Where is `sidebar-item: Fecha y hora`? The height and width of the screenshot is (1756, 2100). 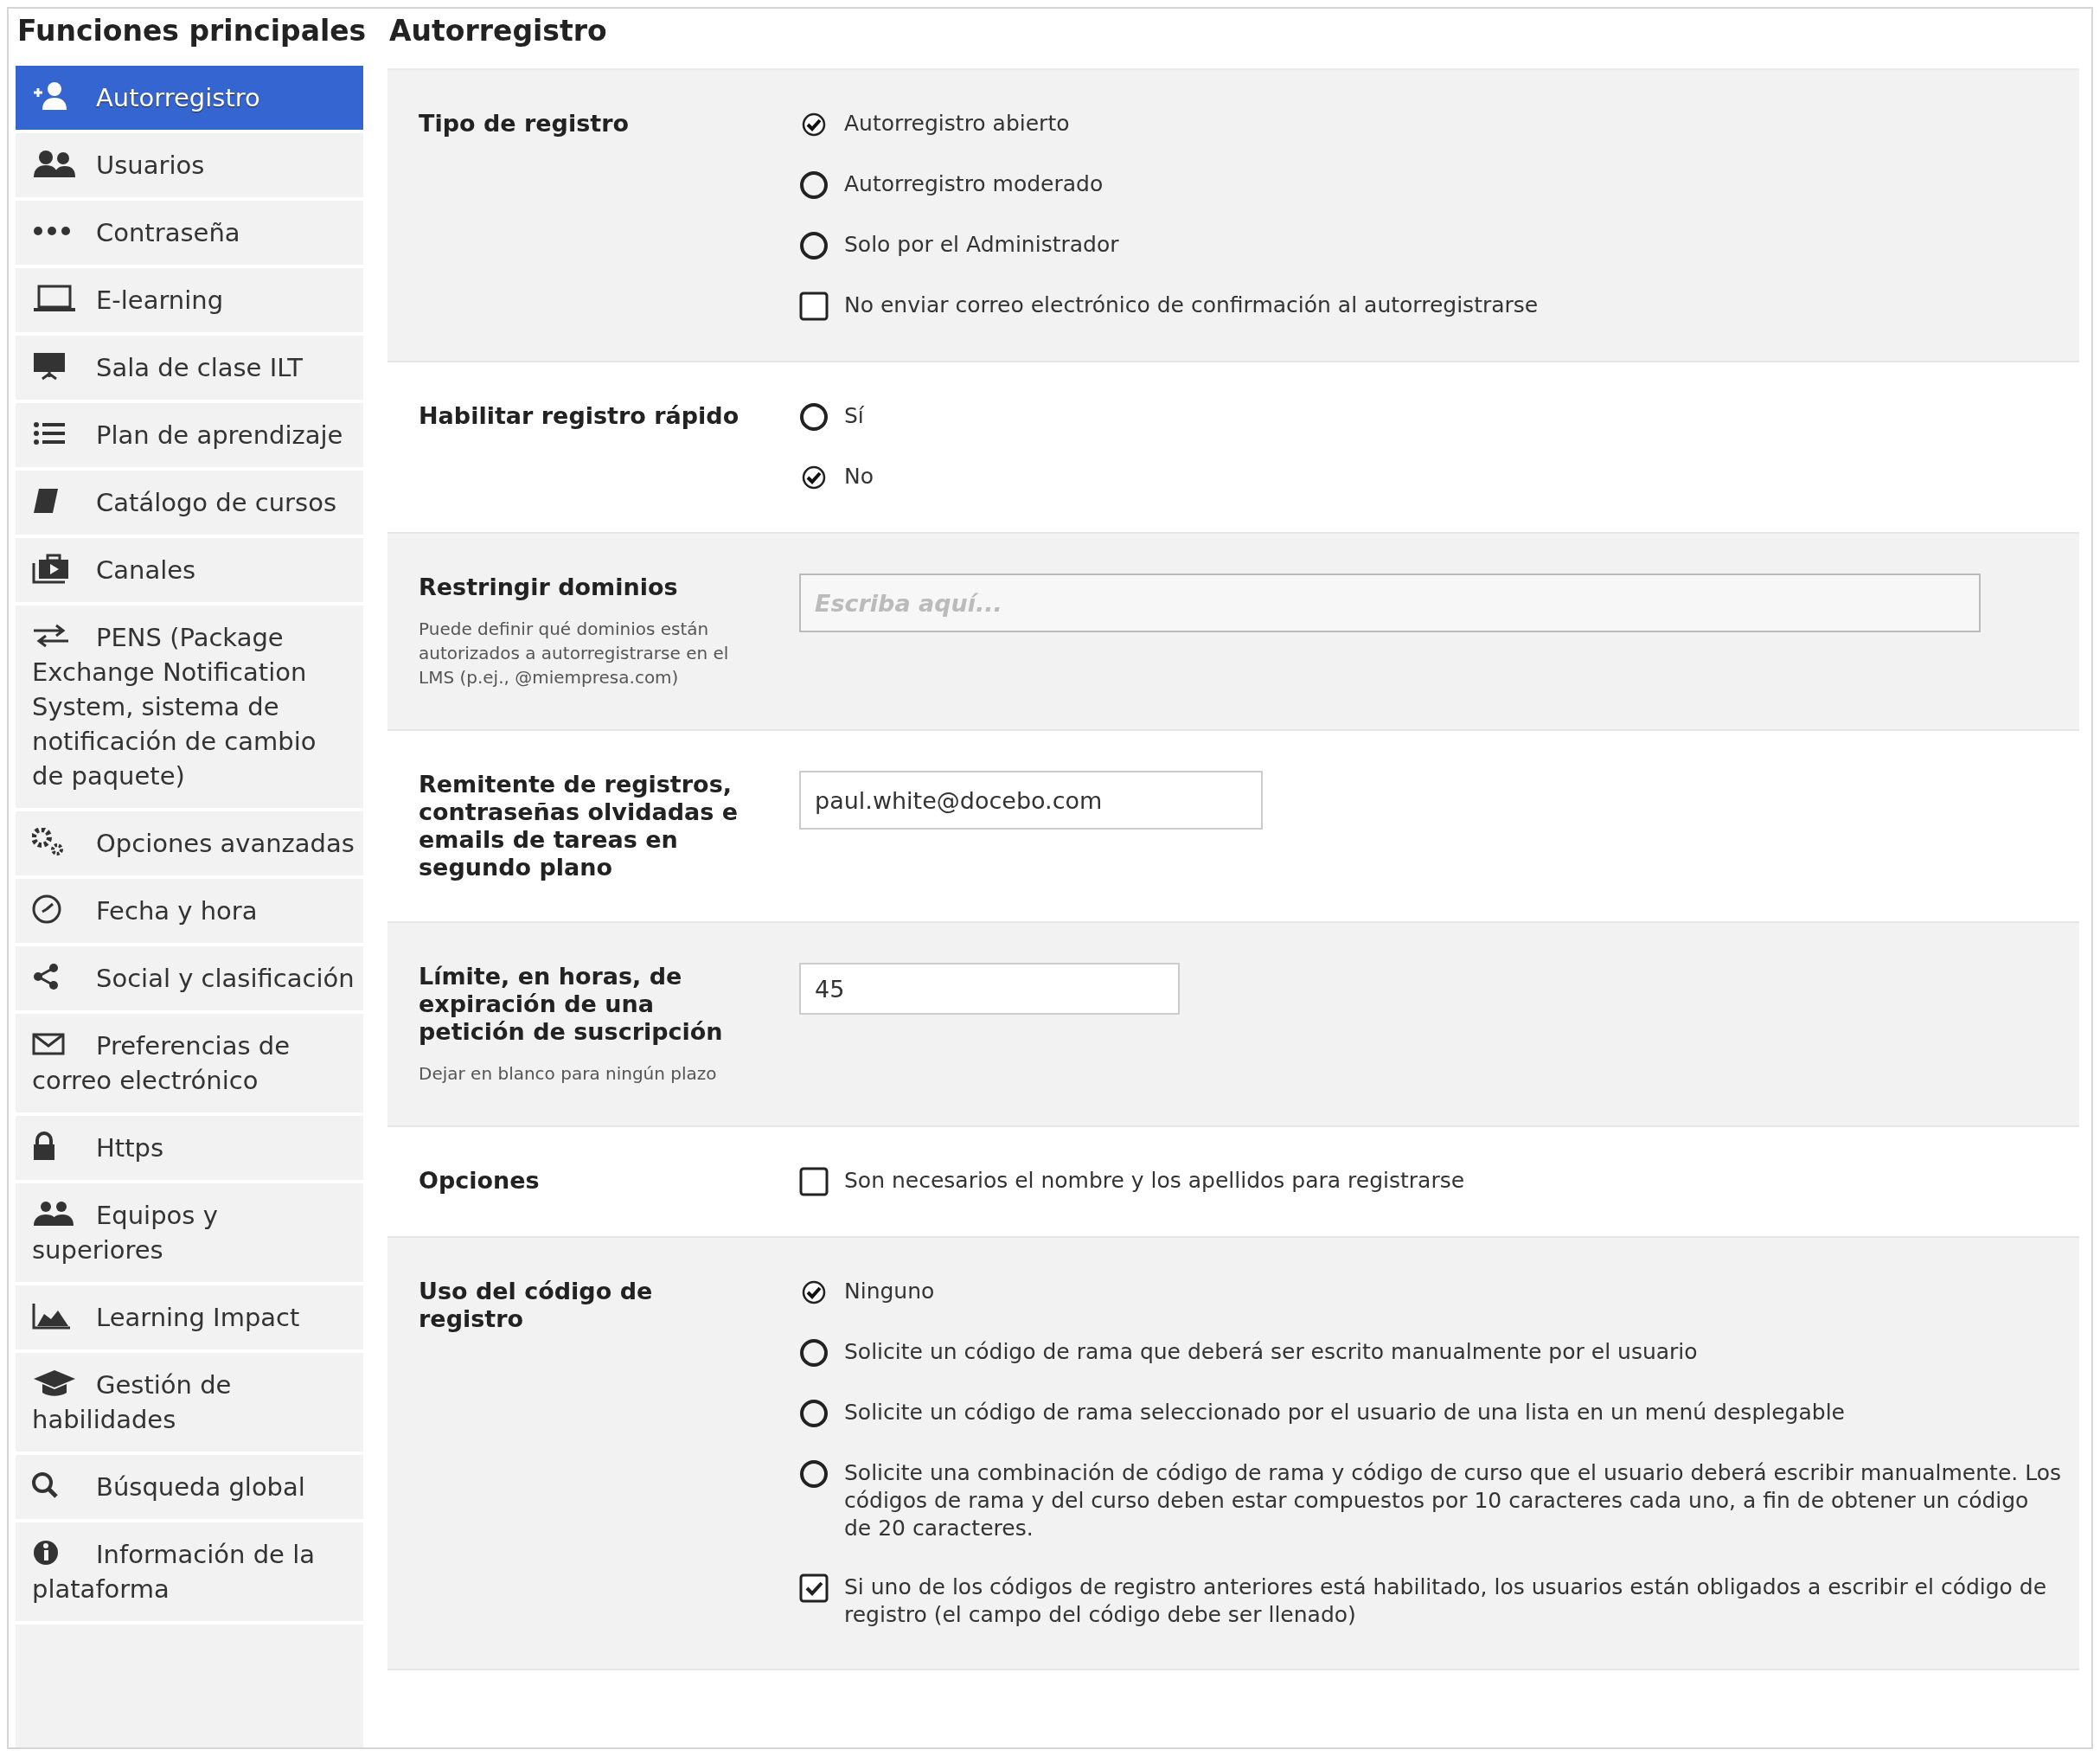 sidebar-item: Fecha y hora is located at coordinates (189, 911).